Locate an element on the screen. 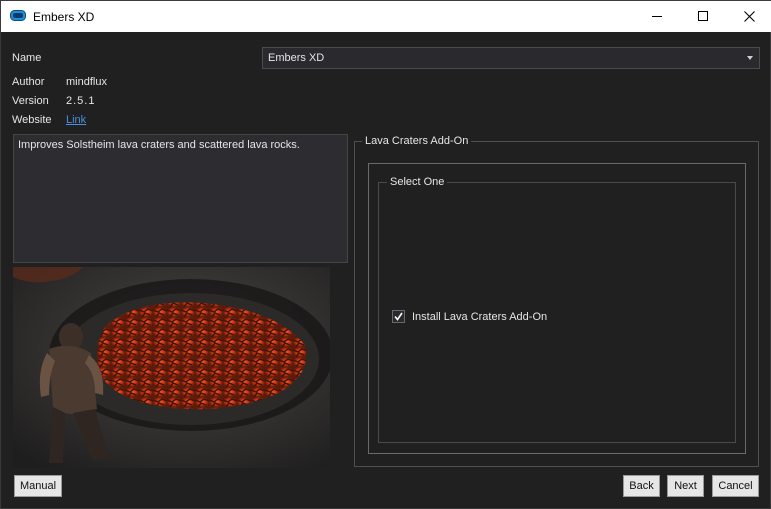 This screenshot has height=509, width=771. window-title: Embers XD is located at coordinates (64, 17).